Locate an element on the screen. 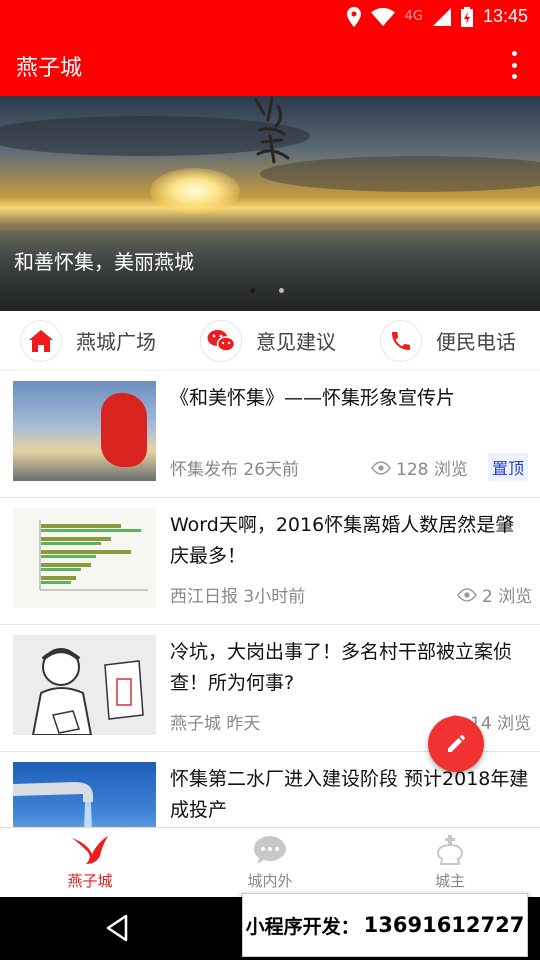 The height and width of the screenshot is (960, 540). overflow-menu-icon is located at coordinates (514, 65).